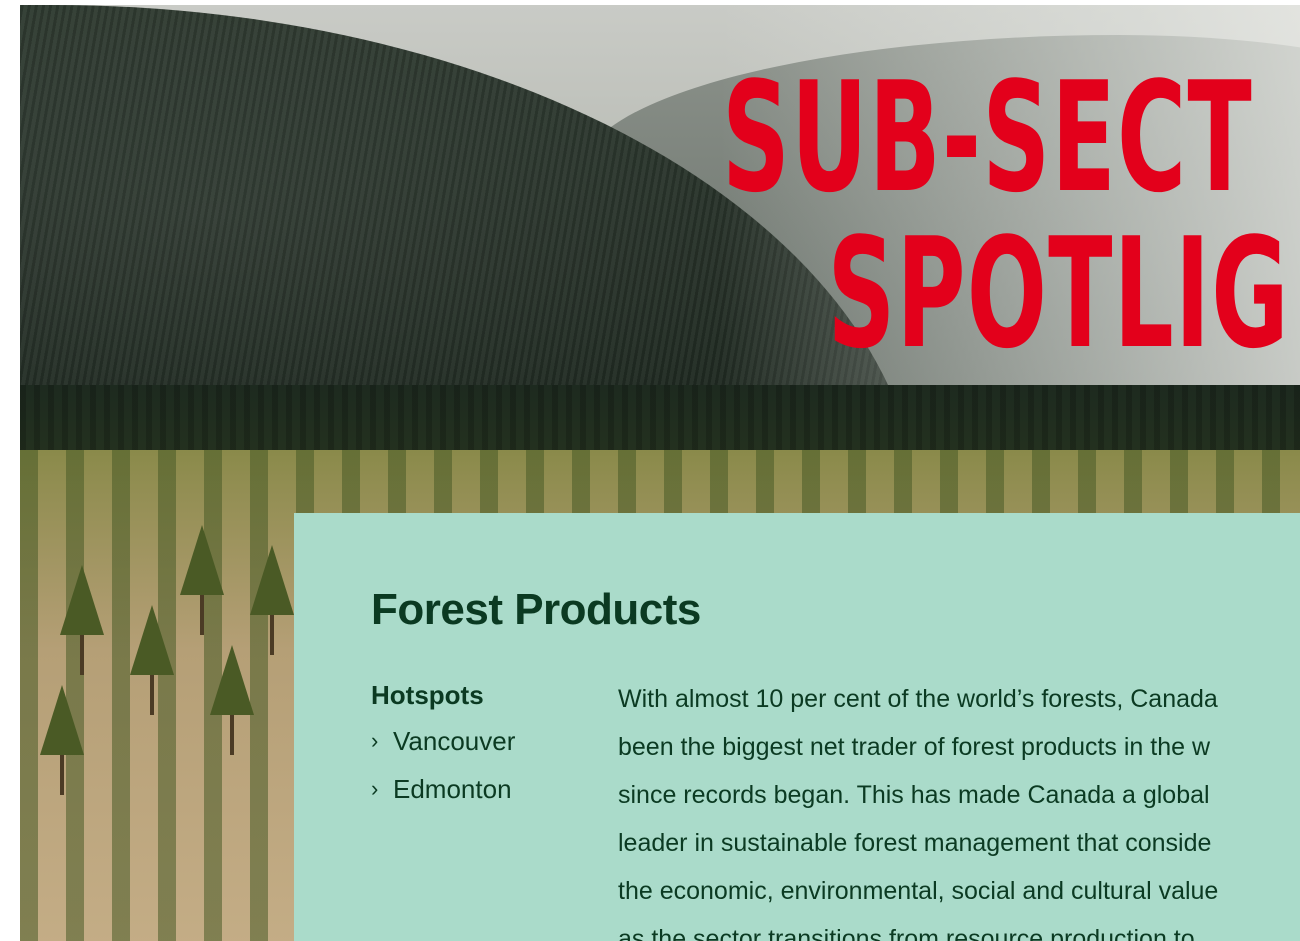  I want to click on section-heading: SUB-SECT SPOTLIG, so click(1006, 216).